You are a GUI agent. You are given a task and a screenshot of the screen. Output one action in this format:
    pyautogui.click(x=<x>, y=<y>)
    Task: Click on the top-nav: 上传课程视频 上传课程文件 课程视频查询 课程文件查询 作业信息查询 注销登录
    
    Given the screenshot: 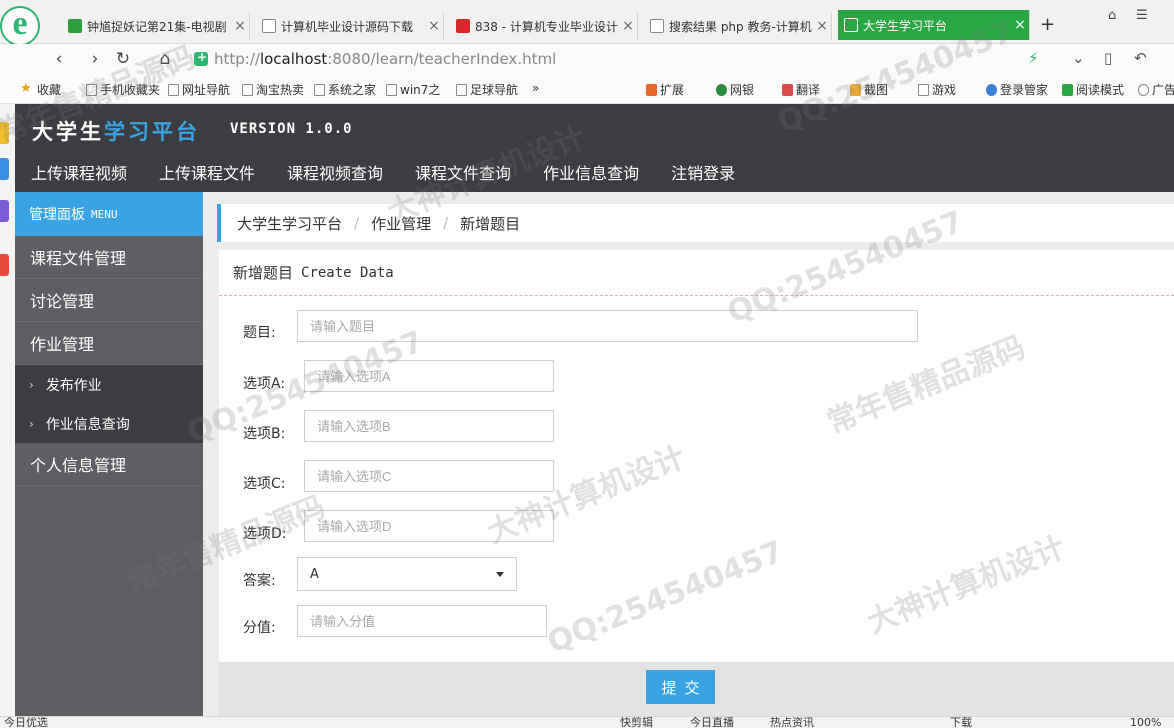 What is the action you would take?
    pyautogui.click(x=383, y=172)
    